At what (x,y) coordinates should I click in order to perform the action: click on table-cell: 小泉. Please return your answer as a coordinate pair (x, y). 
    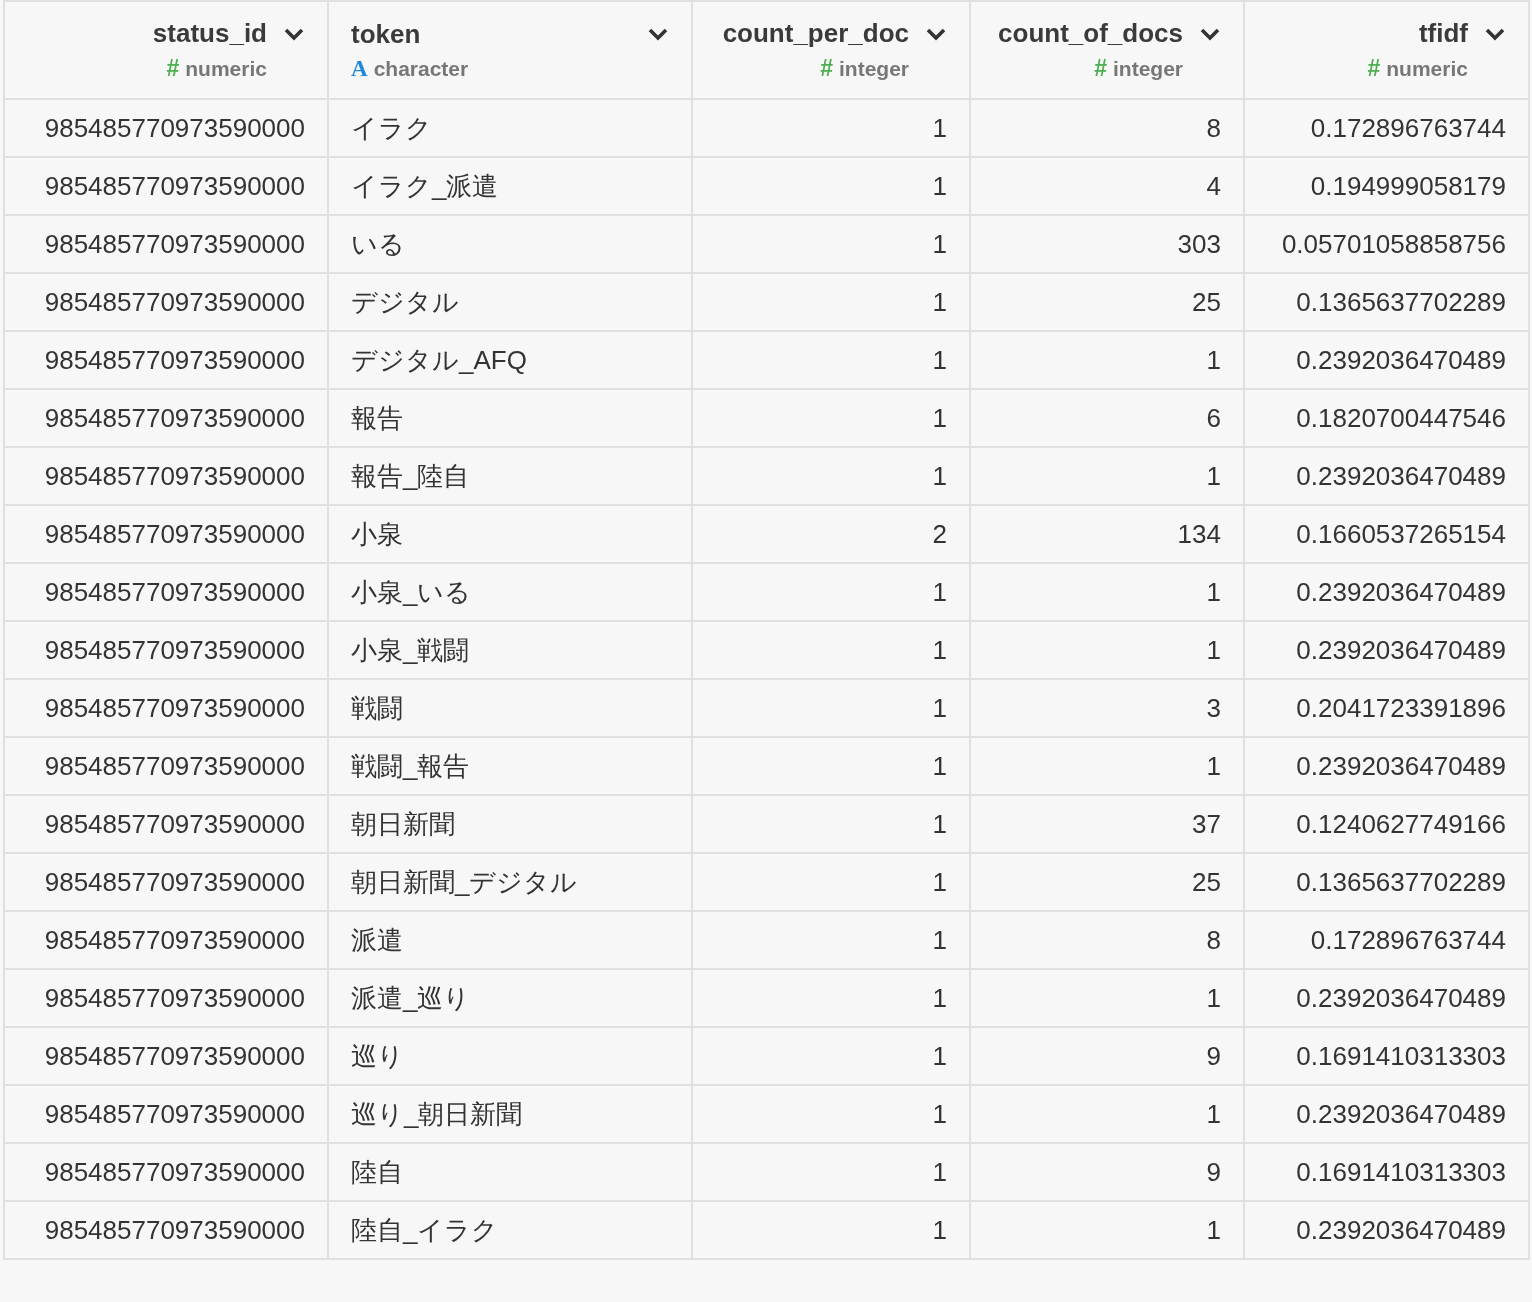
    Looking at the image, I should click on (510, 534).